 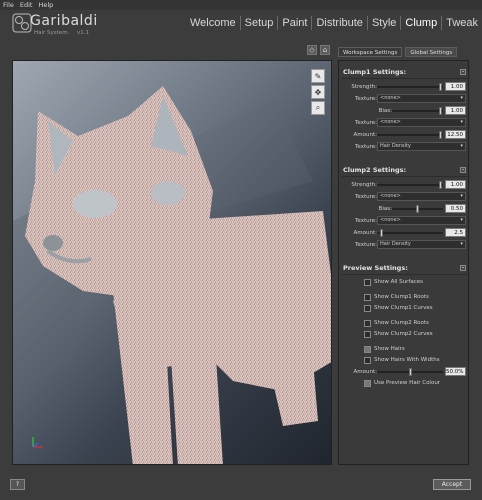 What do you see at coordinates (294, 23) in the screenshot?
I see `tab-paint: Paint` at bounding box center [294, 23].